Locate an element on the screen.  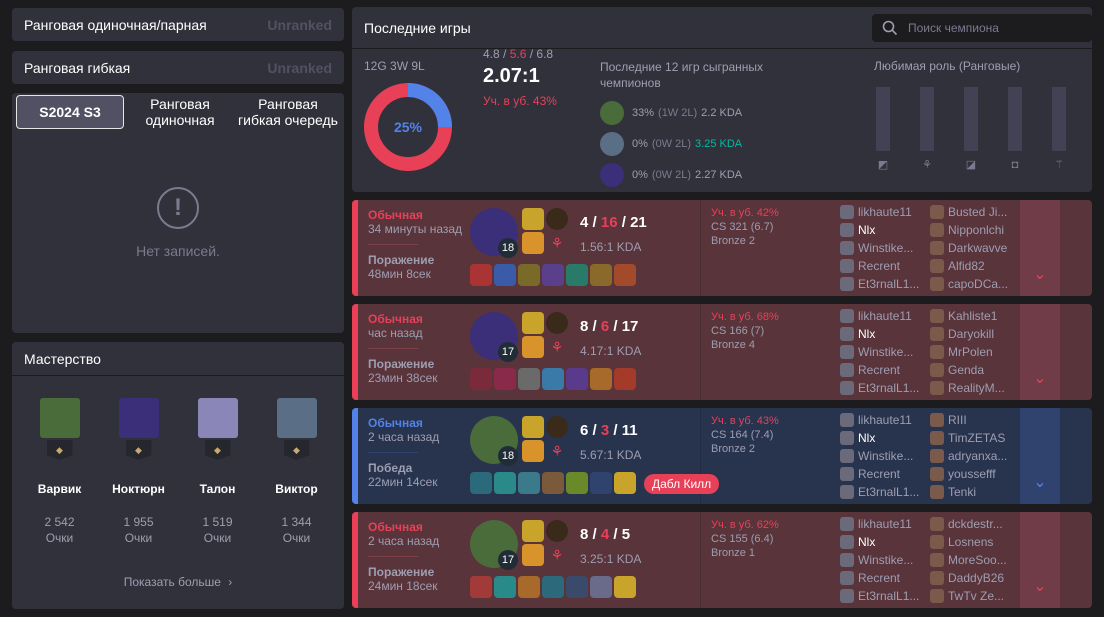
tab-season: S2024 S3 is located at coordinates (70, 112).